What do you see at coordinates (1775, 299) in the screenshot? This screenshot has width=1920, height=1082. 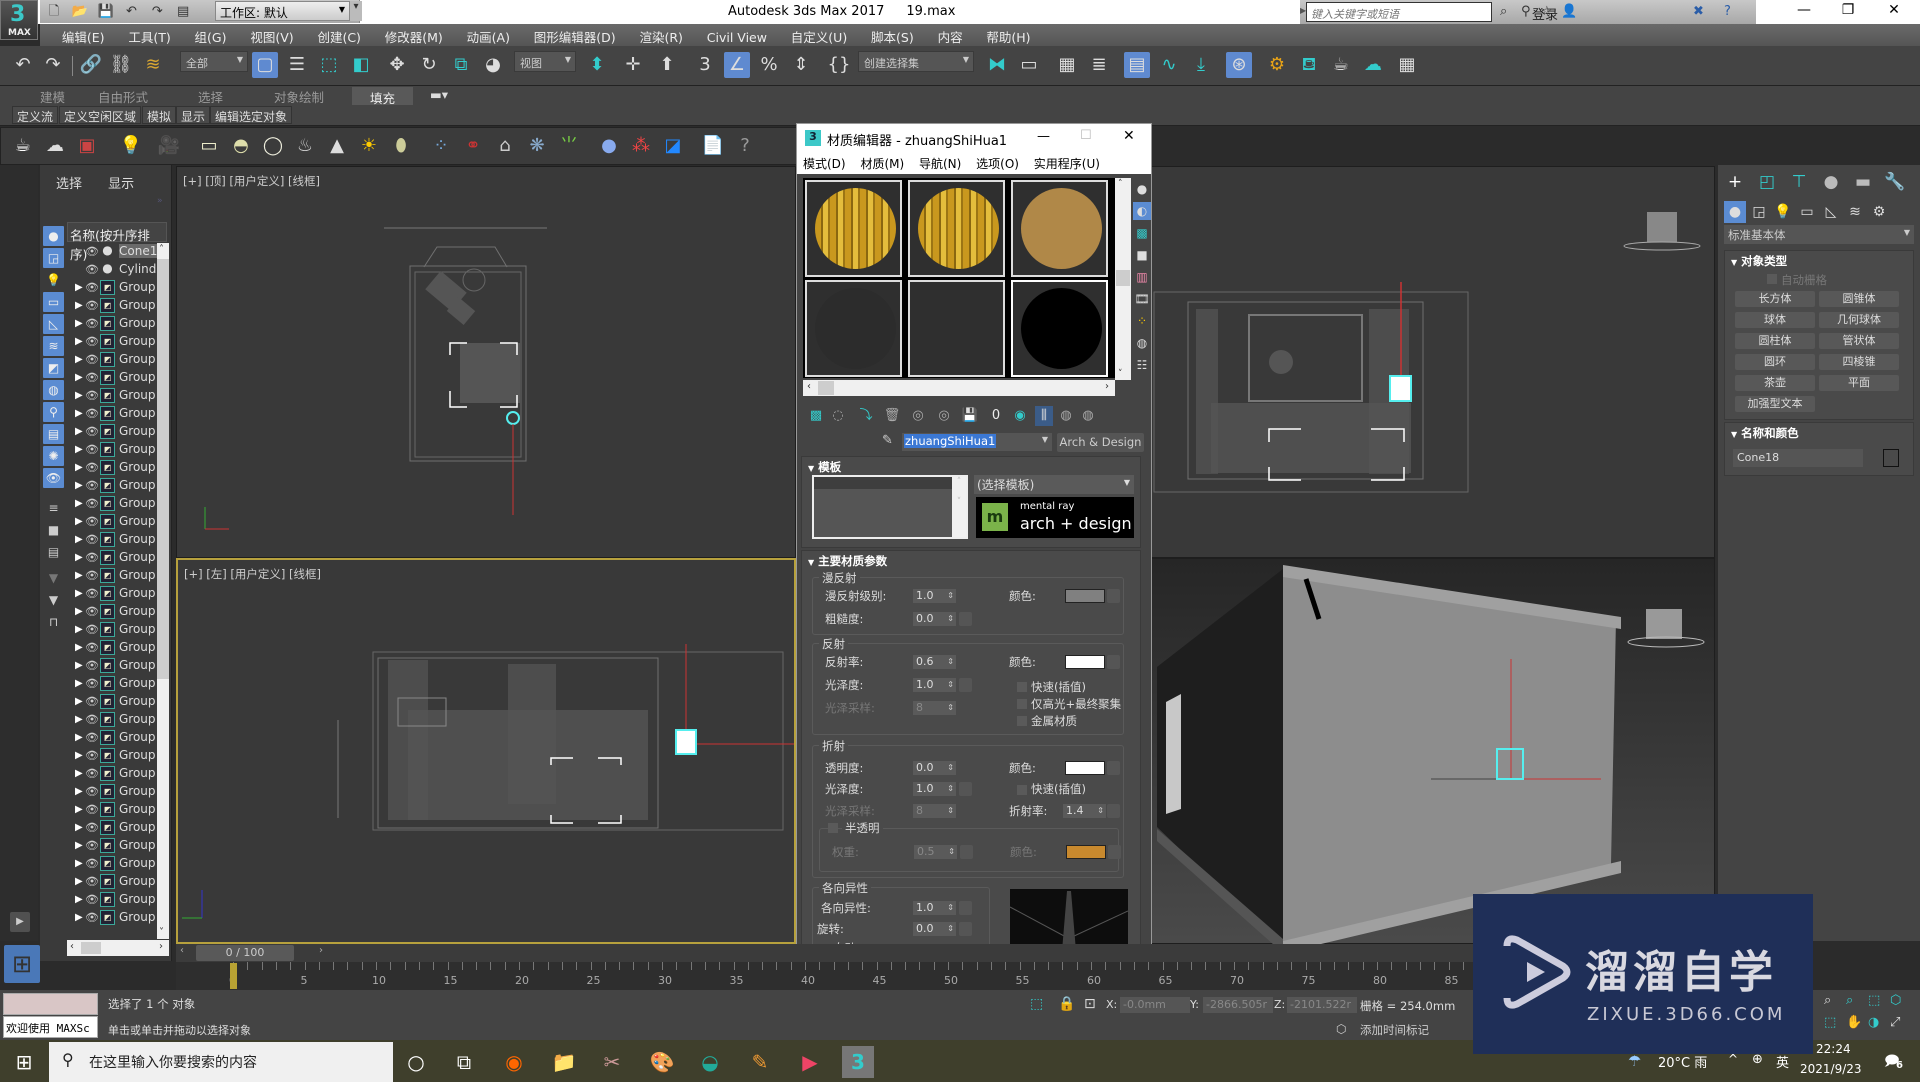 I see `box-button: 长方体` at bounding box center [1775, 299].